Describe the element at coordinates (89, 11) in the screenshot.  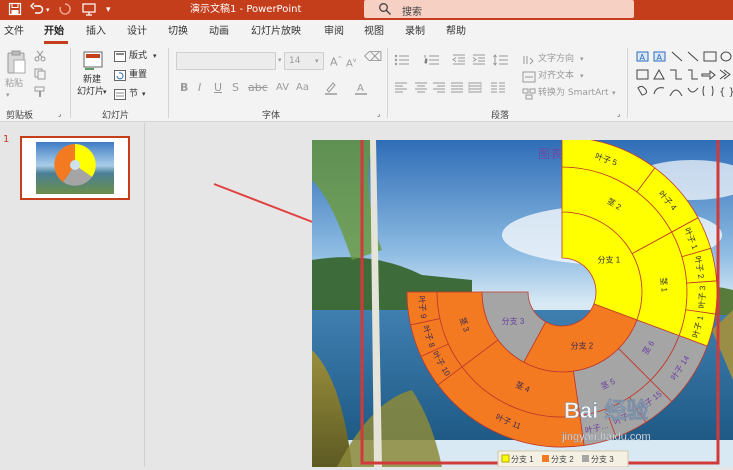
I see `presentation-icon` at that location.